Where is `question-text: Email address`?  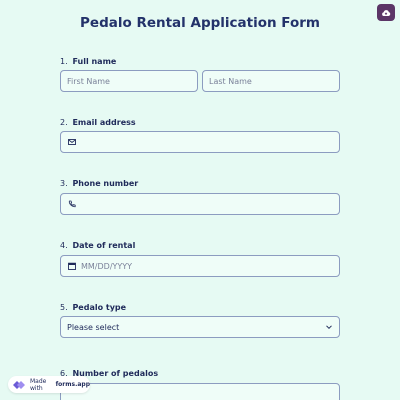 question-text: Email address is located at coordinates (104, 122).